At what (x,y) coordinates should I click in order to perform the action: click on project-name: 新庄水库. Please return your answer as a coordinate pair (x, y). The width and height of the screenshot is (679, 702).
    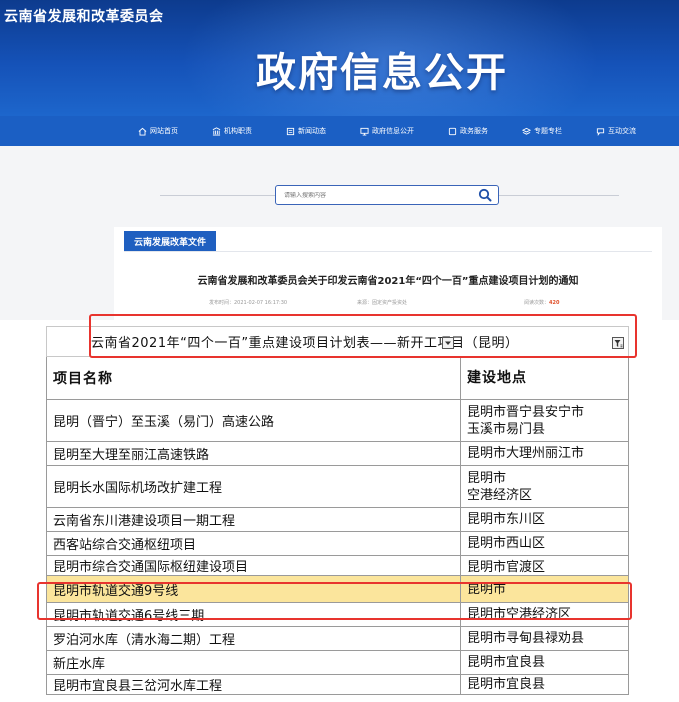
    Looking at the image, I should click on (253, 662).